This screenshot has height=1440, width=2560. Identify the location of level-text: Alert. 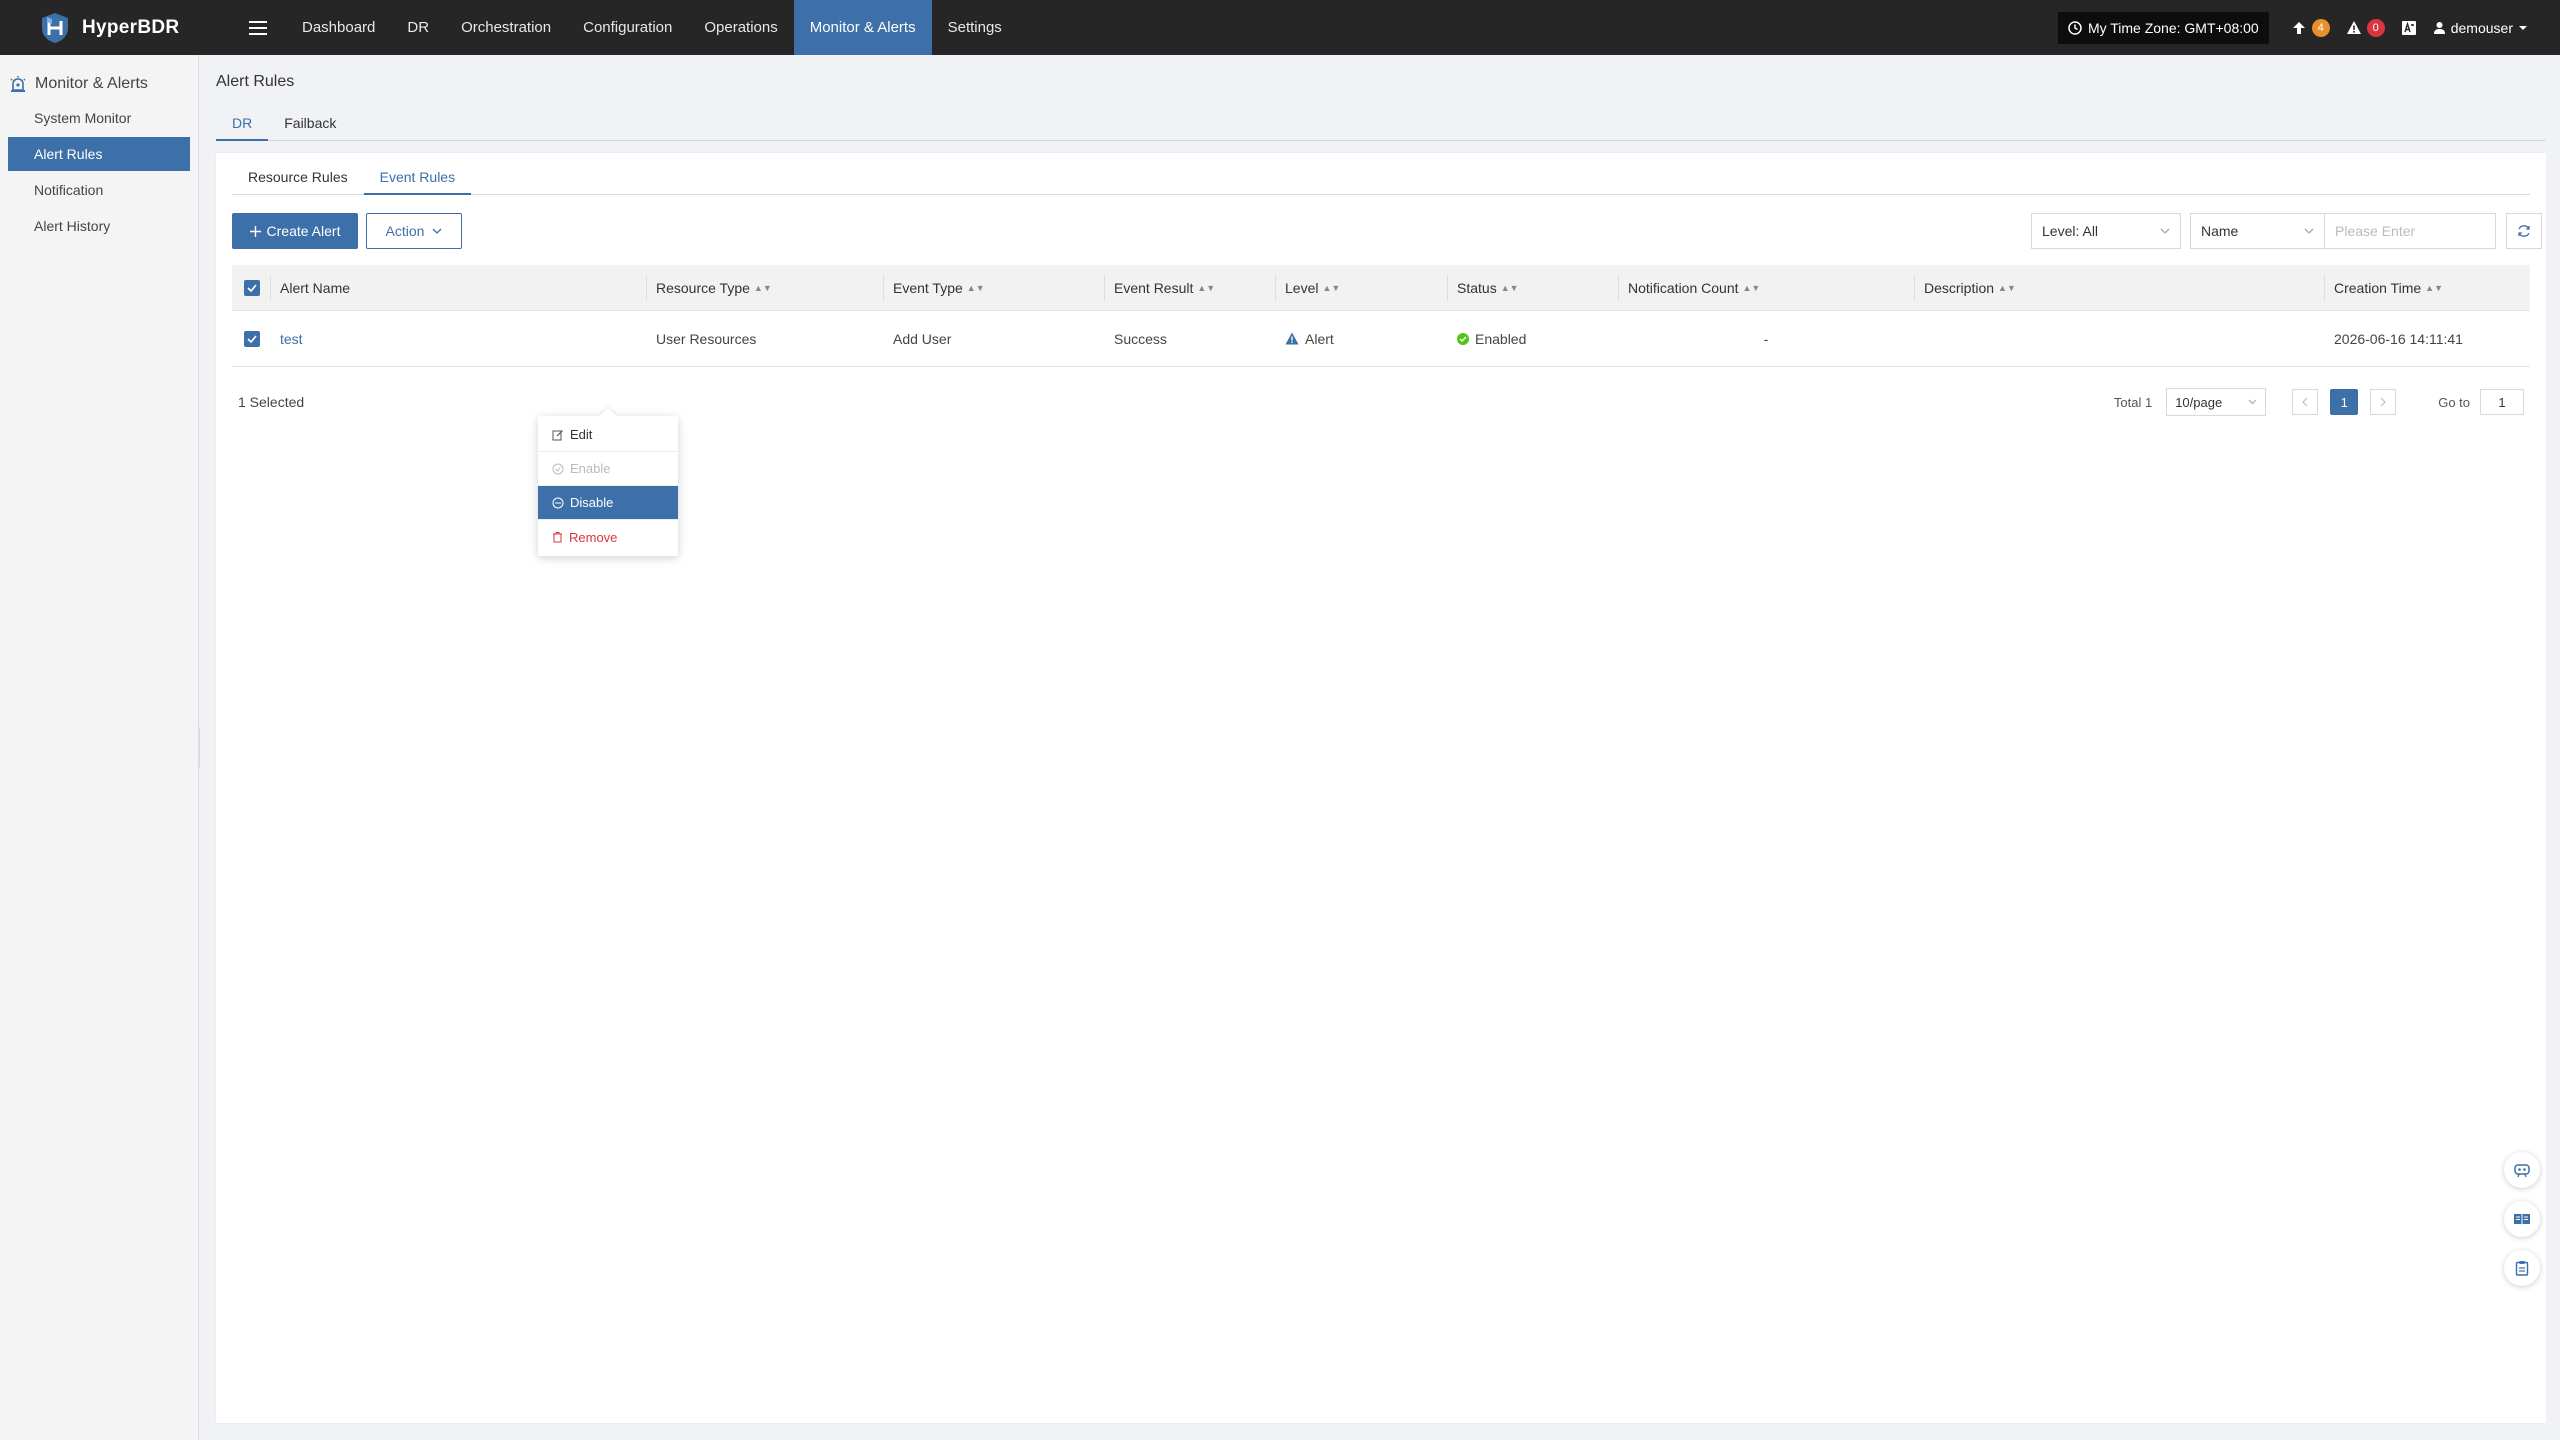
(1319, 338).